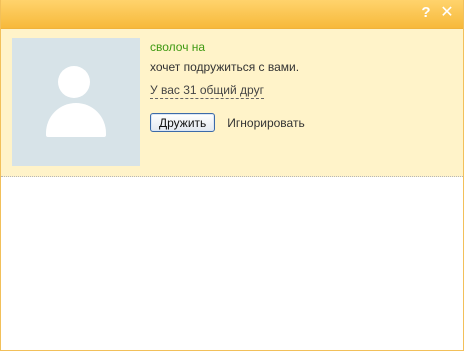  Describe the element at coordinates (76, 102) in the screenshot. I see `avatar` at that location.